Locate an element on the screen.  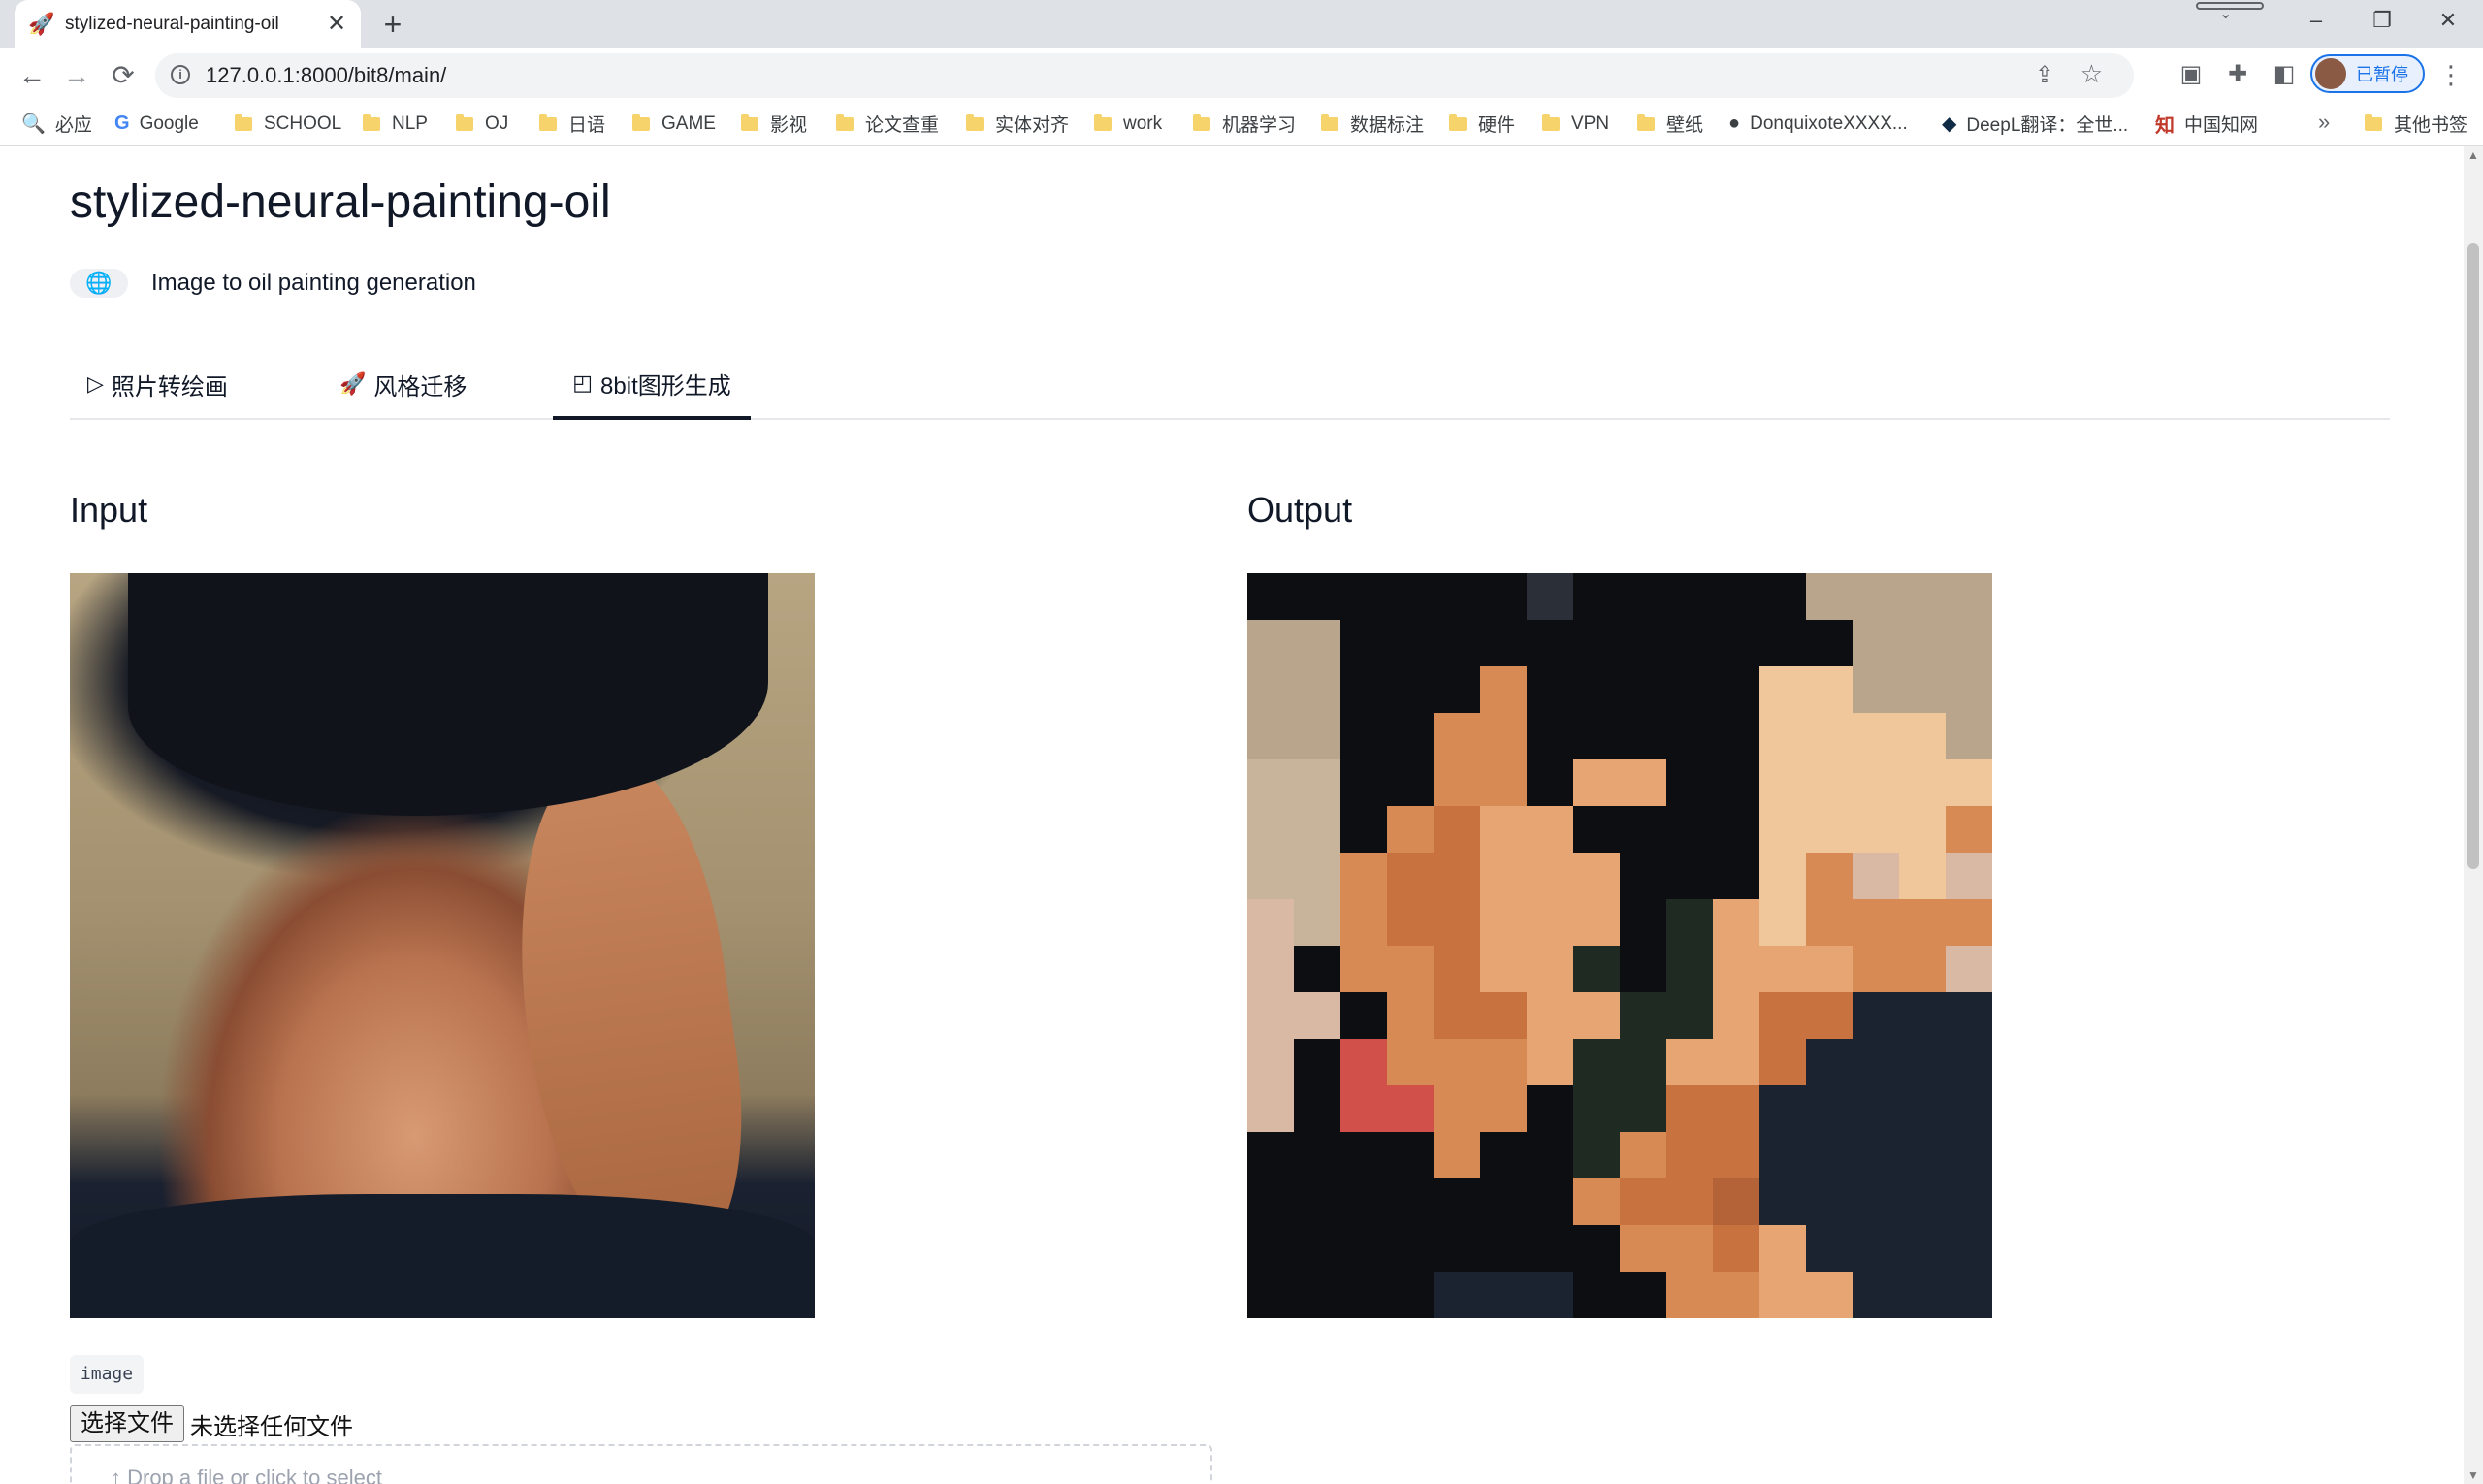
site-info-icon: i is located at coordinates (181, 74).